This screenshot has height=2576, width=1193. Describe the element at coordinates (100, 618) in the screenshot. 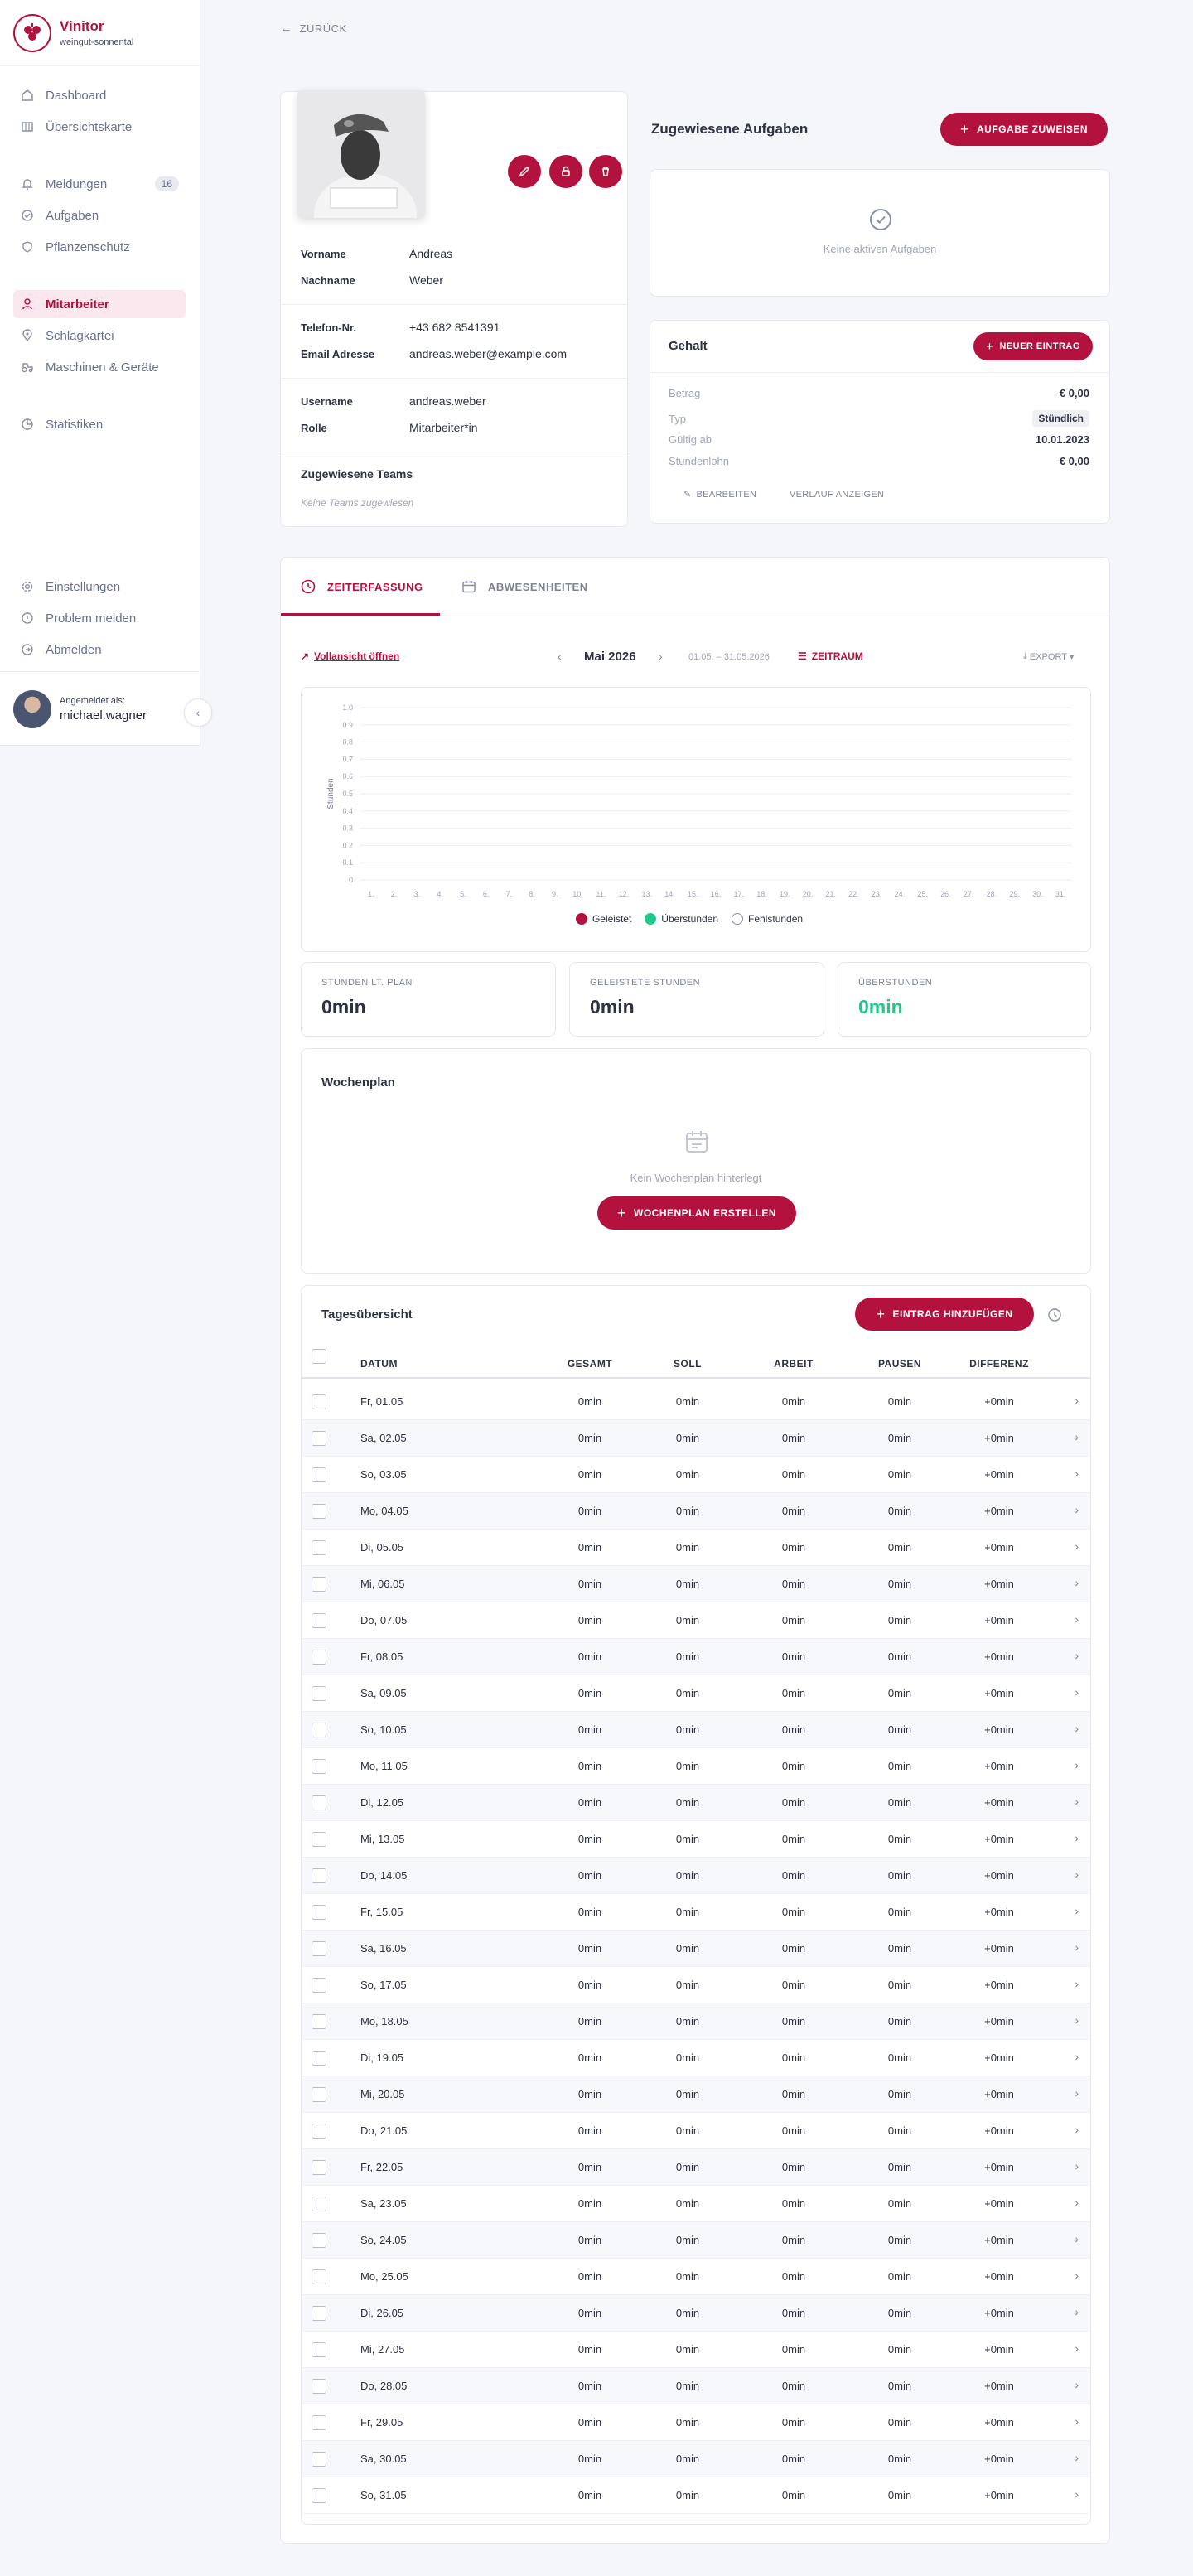

I see `sidebar-item-problem-melden: Problem melden` at that location.